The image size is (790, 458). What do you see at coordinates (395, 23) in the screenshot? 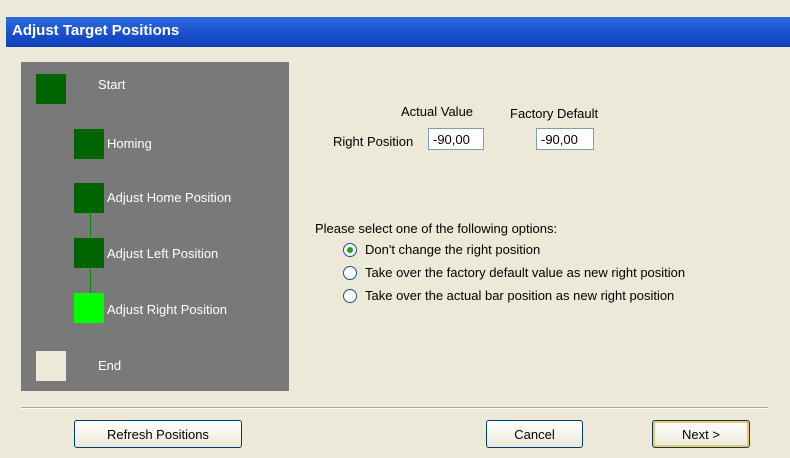
I see `title-bar: Adjust Target Positions` at bounding box center [395, 23].